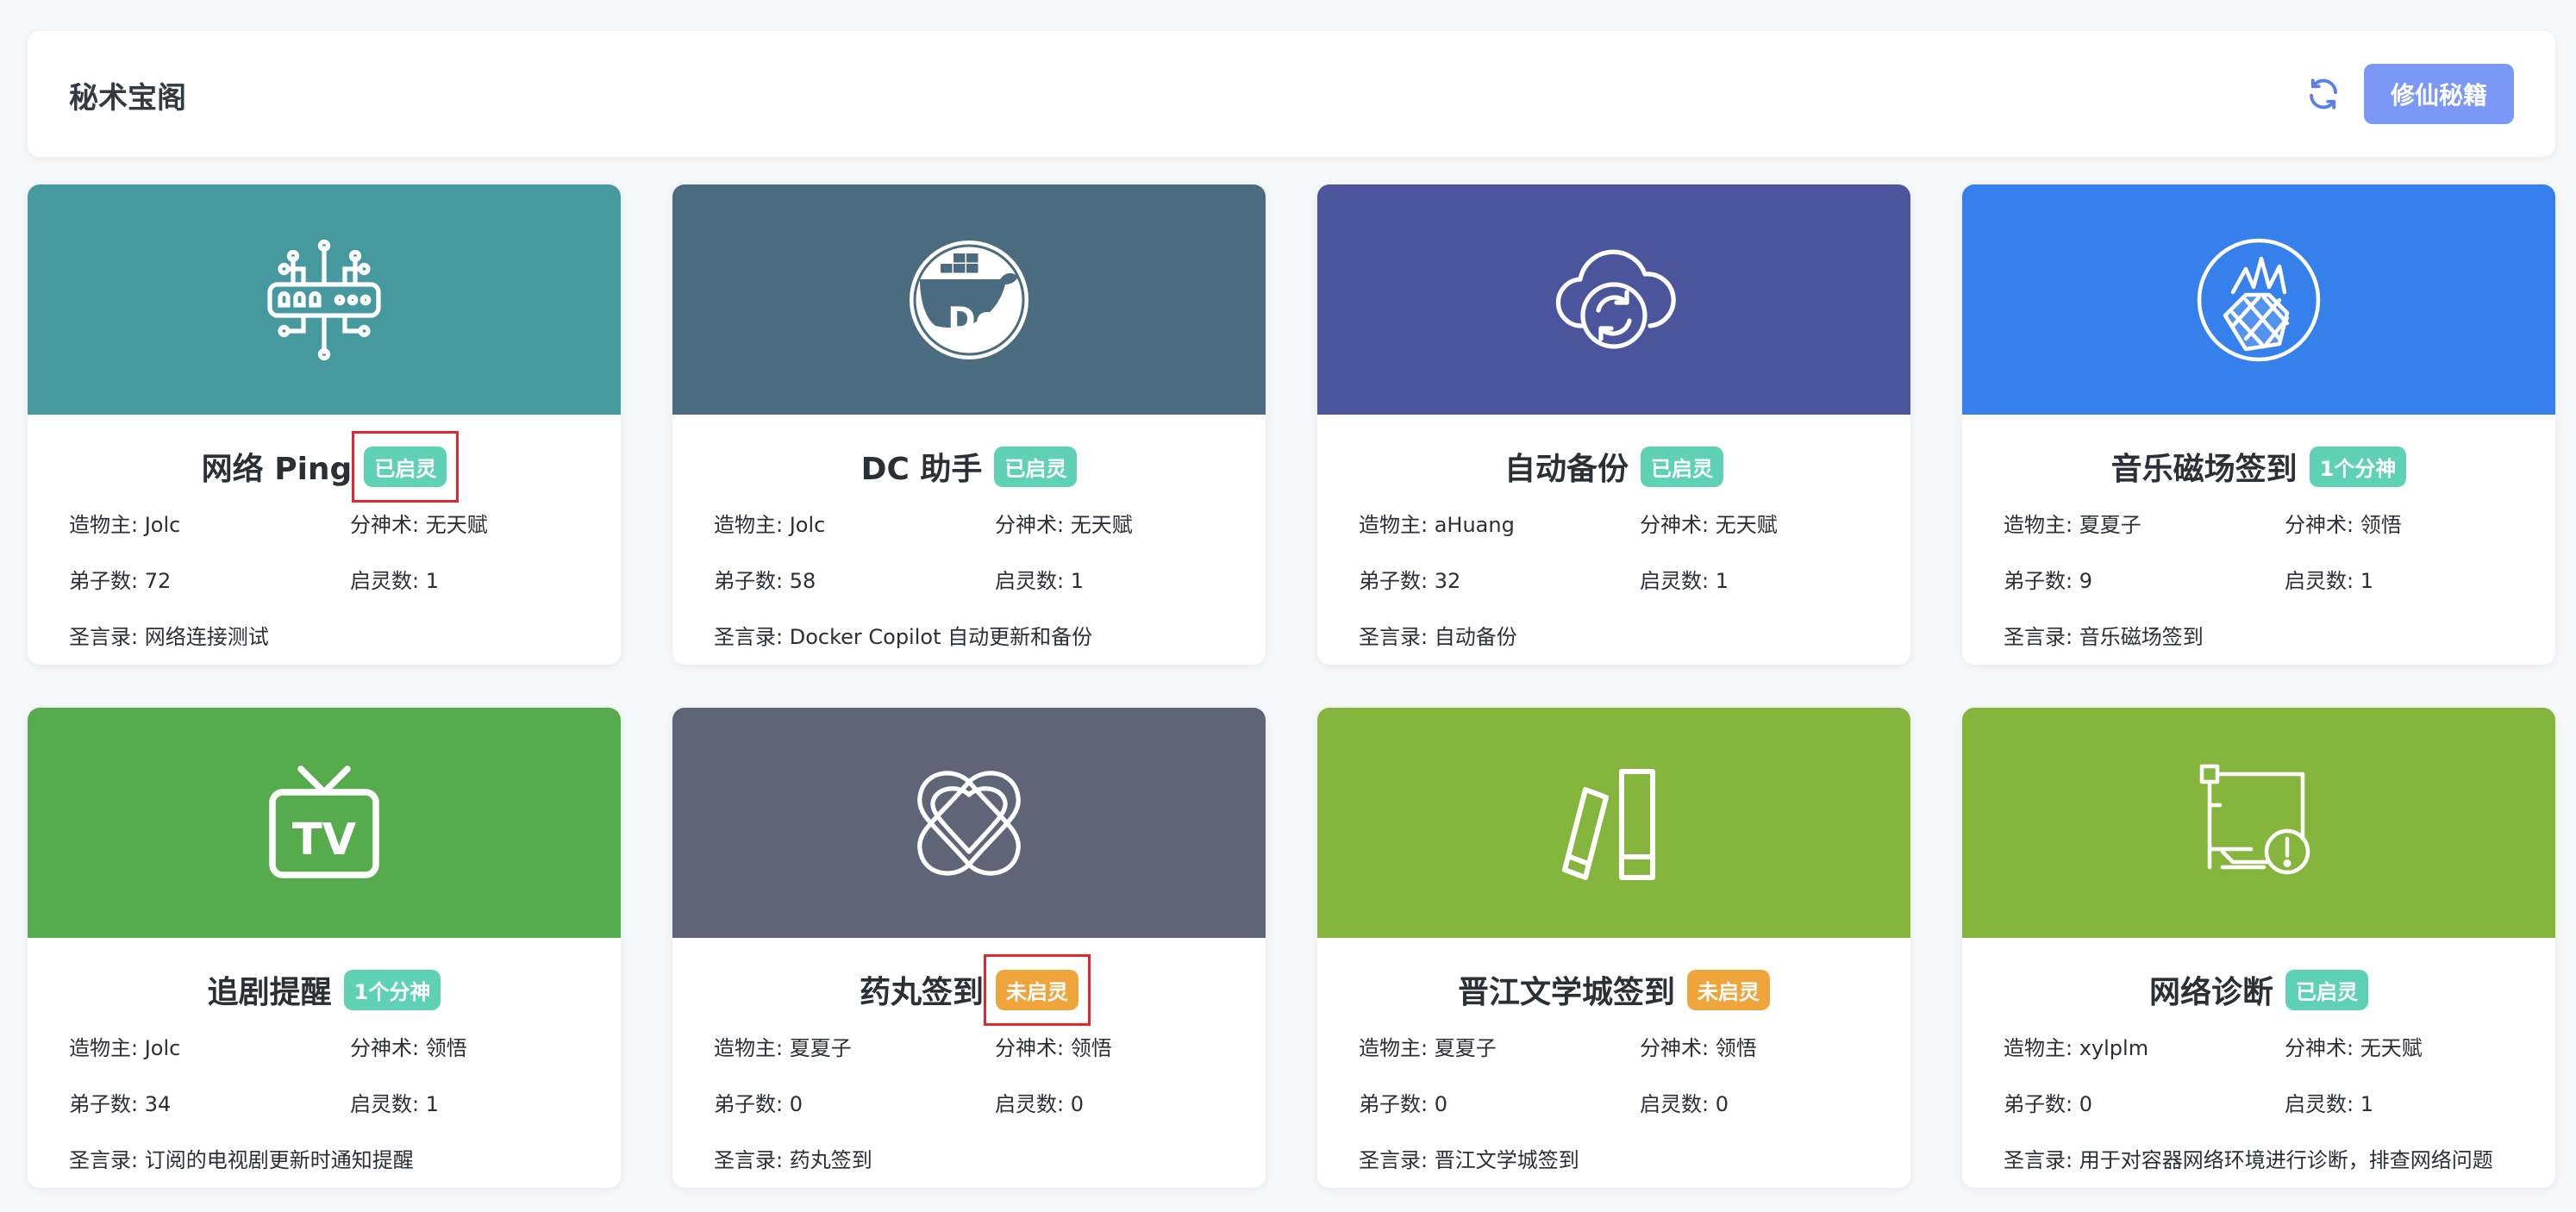 This screenshot has width=2576, height=1212. What do you see at coordinates (1769, 1102) in the screenshot?
I see `enabled-field: 启灵数: 0` at bounding box center [1769, 1102].